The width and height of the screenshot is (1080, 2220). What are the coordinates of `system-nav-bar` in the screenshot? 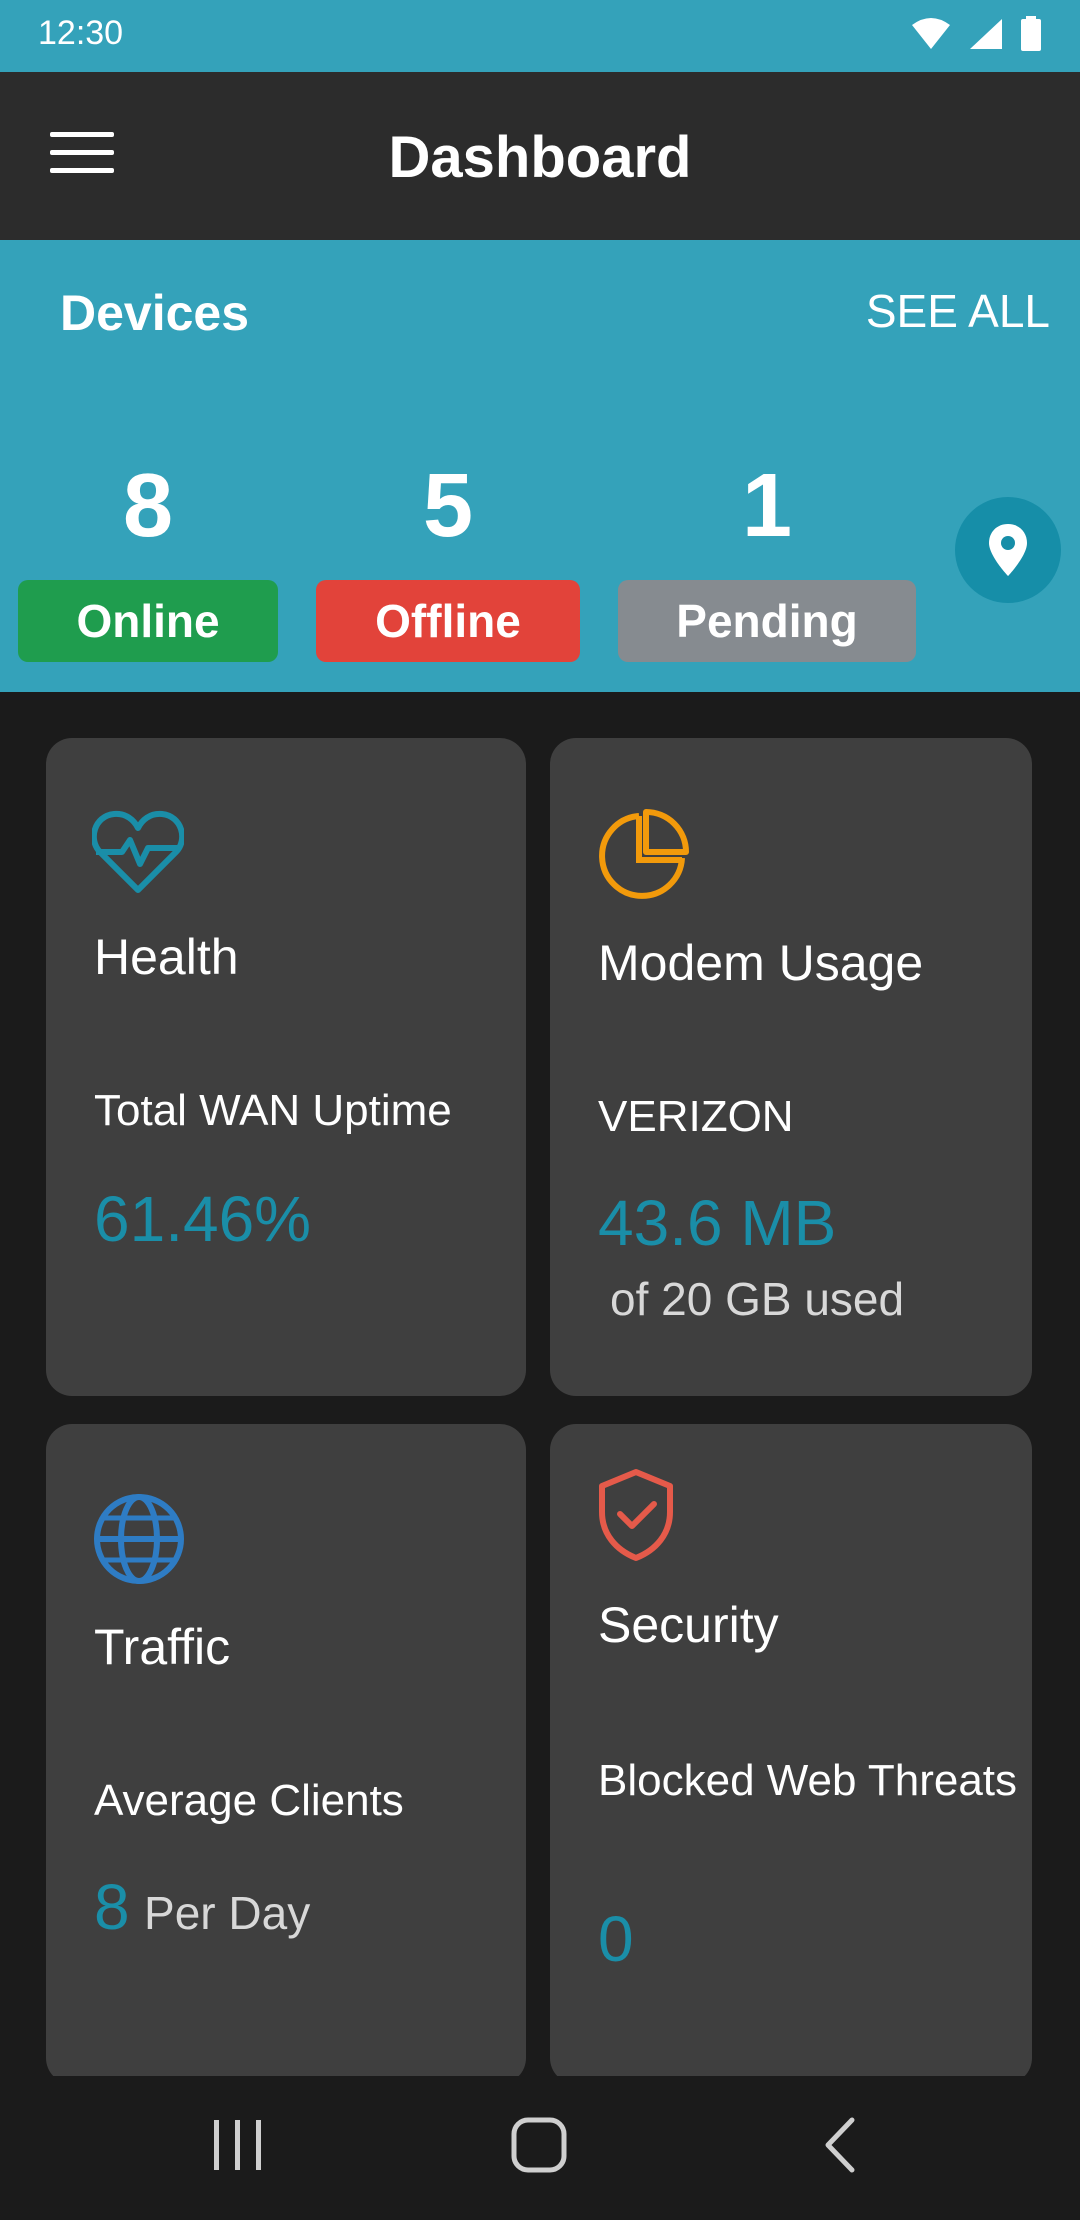 It's located at (540, 2148).